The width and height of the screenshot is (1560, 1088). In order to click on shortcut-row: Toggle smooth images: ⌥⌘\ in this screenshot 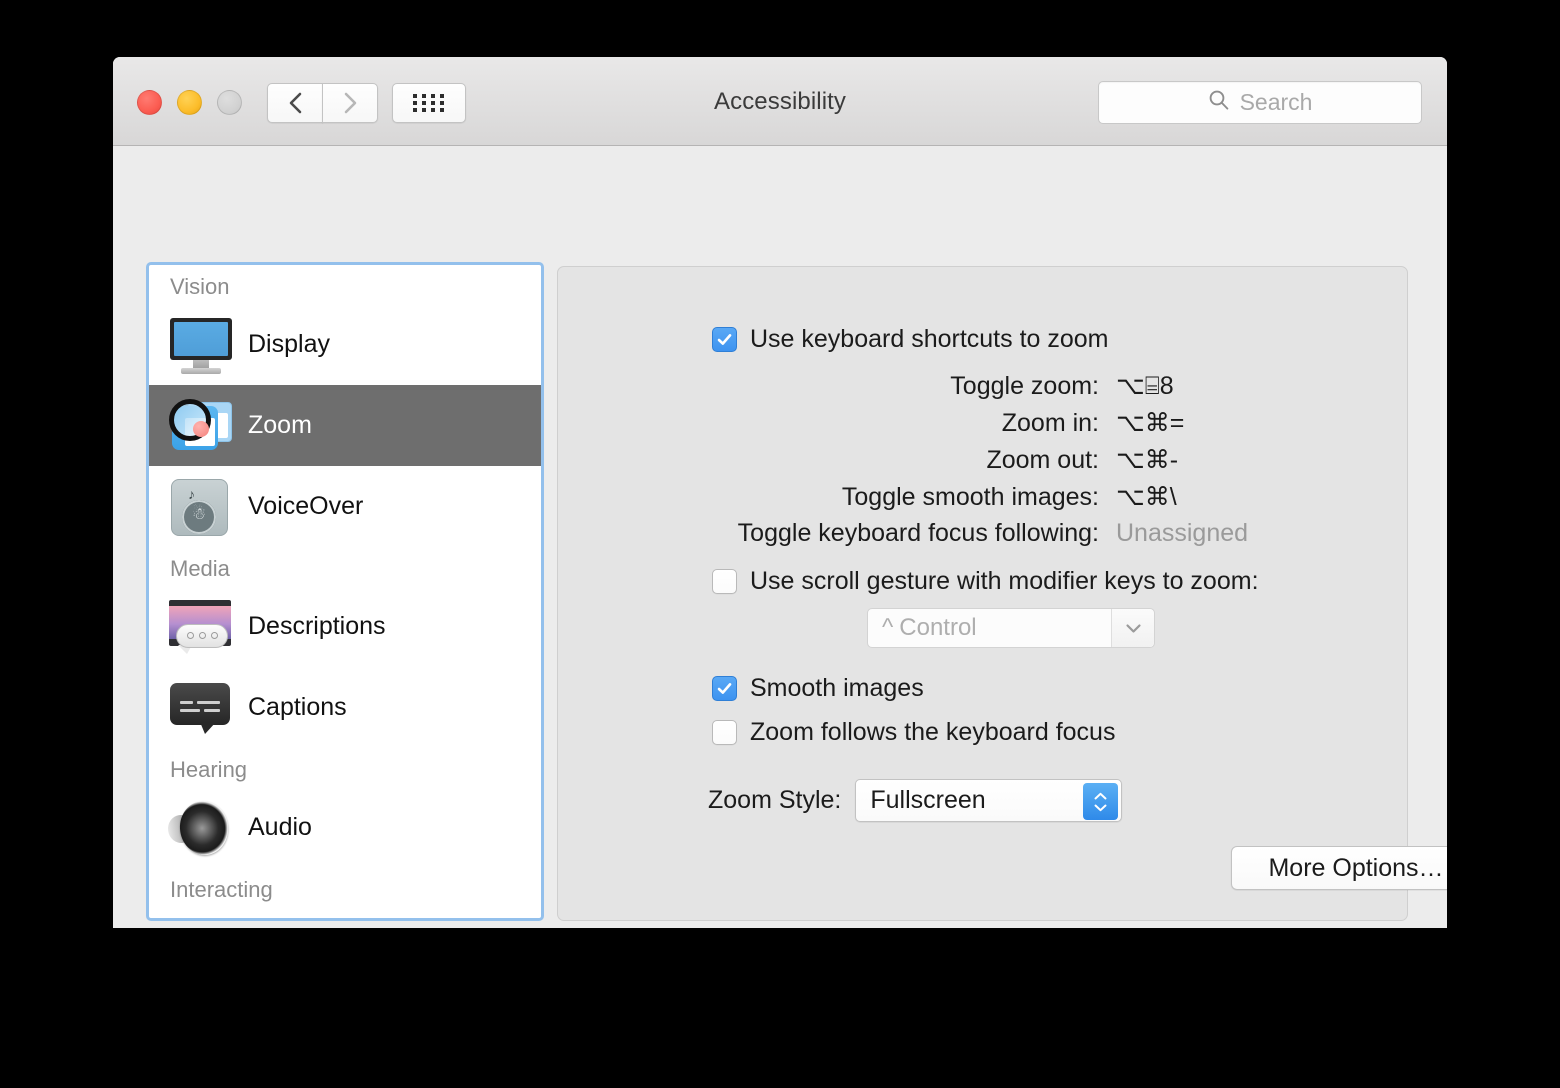, I will do `click(921, 500)`.